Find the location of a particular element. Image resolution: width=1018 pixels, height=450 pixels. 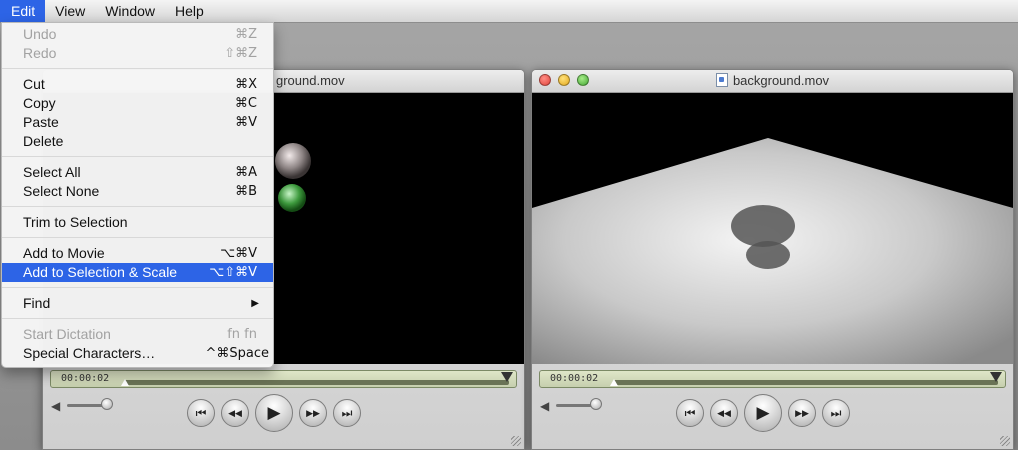

shortcut: ⌥⇧⌘V is located at coordinates (233, 272).